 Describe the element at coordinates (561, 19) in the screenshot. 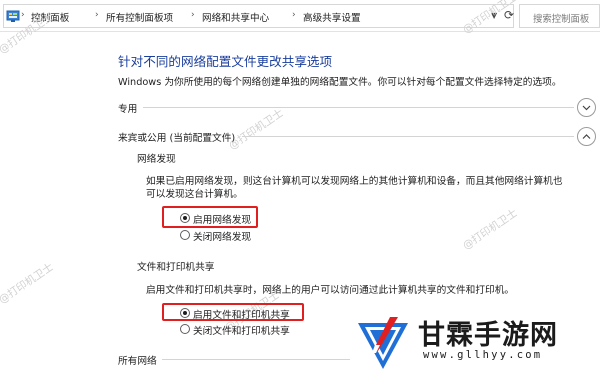

I see `search-placeholder: 搜索控制面板` at that location.